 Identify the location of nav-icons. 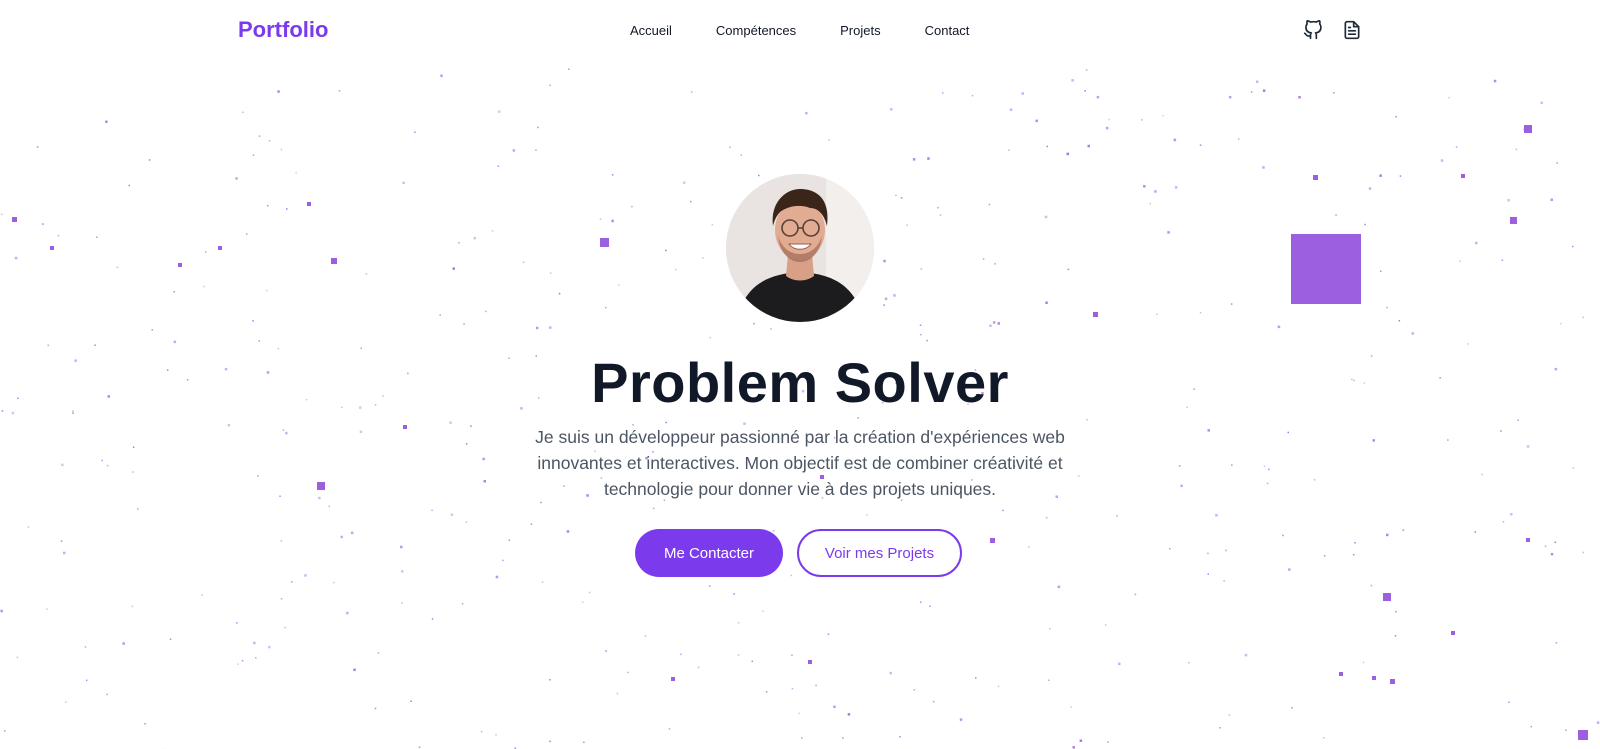
(1332, 30).